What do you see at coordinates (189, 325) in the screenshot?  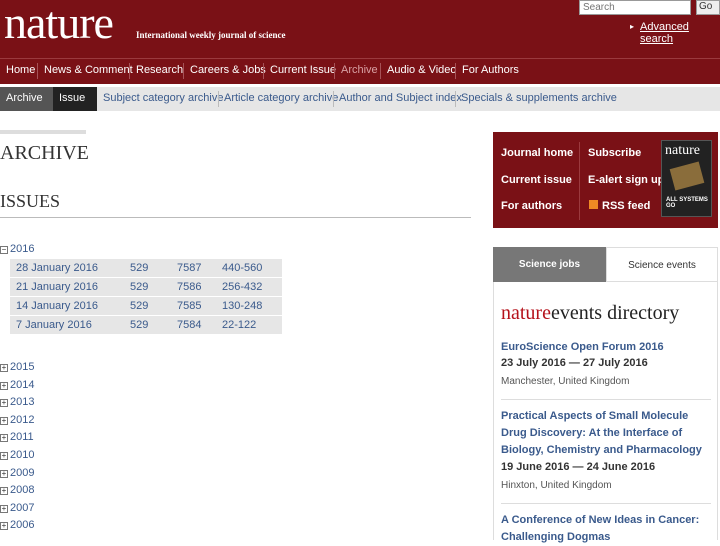 I see `issue-number: 7584` at bounding box center [189, 325].